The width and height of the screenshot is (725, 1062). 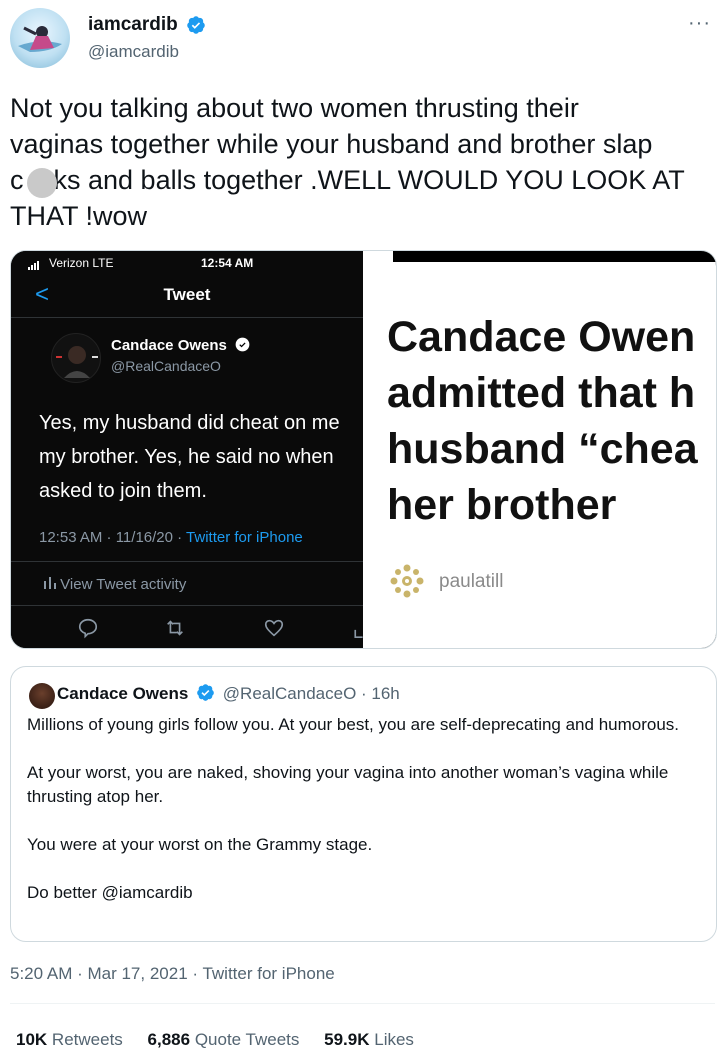 I want to click on inner-activity: View Tweet activity, so click(x=115, y=584).